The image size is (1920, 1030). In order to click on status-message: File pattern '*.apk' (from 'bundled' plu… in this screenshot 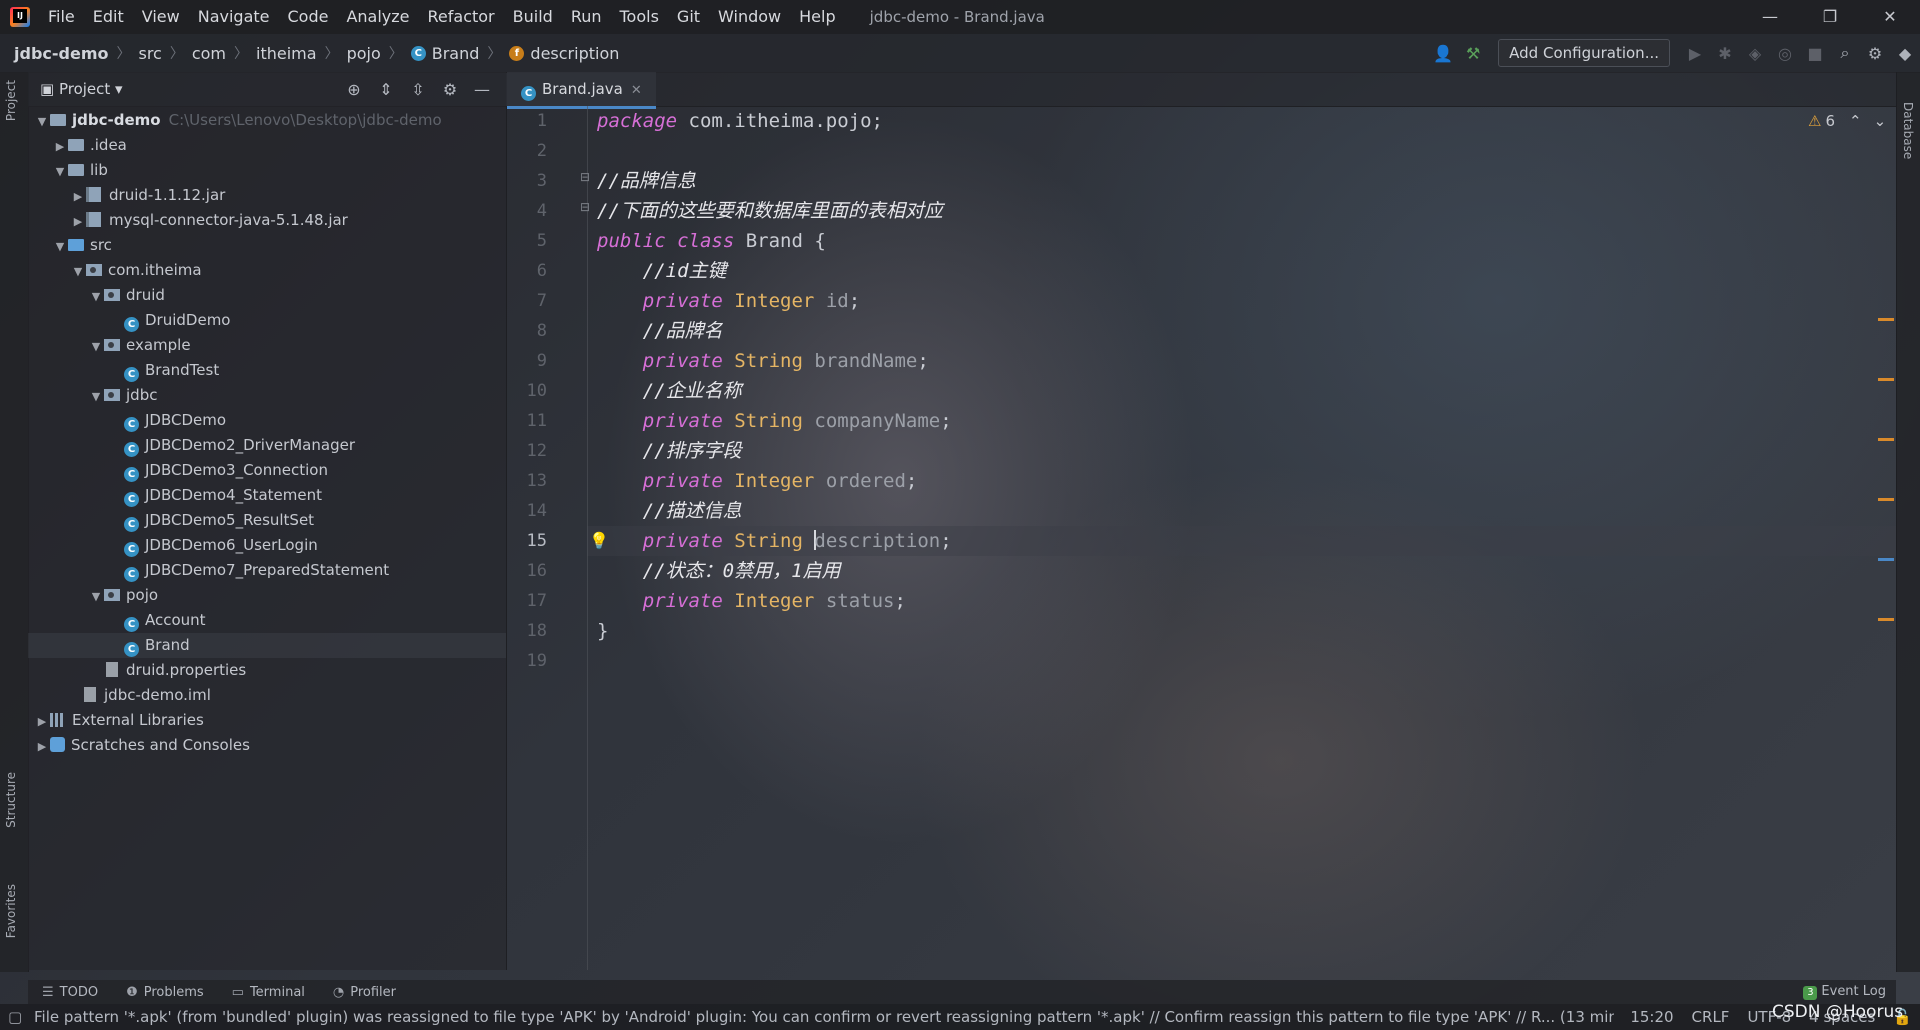, I will do `click(824, 1017)`.